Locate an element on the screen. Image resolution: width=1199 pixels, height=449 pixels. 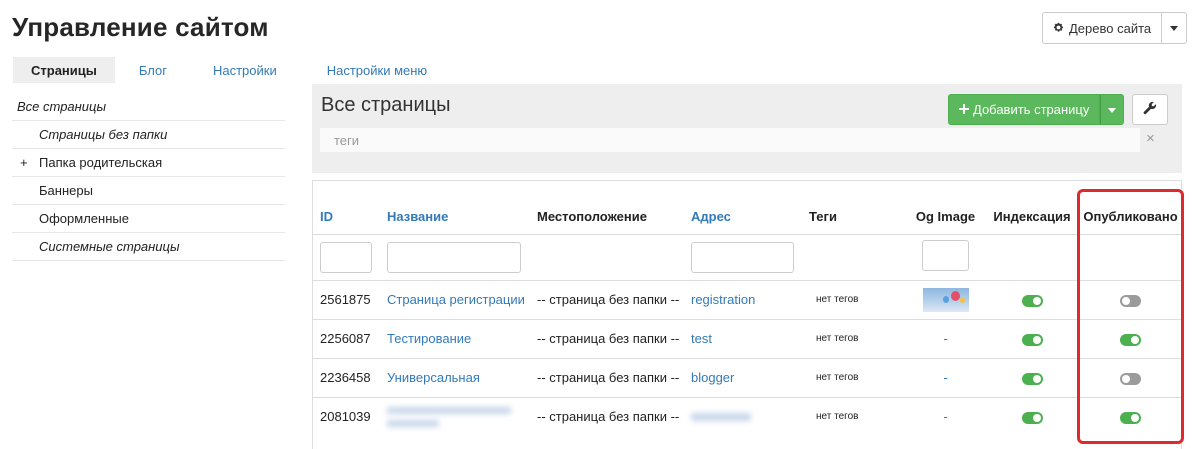
add-page-dropdown-toggle is located at coordinates (1112, 109).